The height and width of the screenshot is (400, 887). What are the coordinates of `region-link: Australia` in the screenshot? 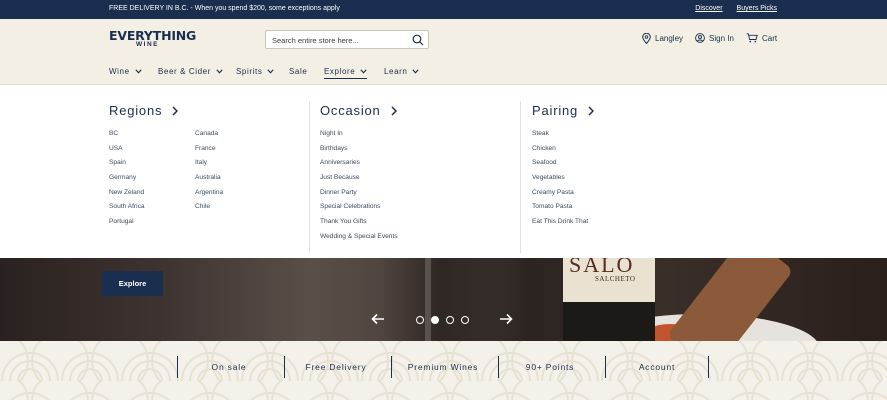 It's located at (209, 180).